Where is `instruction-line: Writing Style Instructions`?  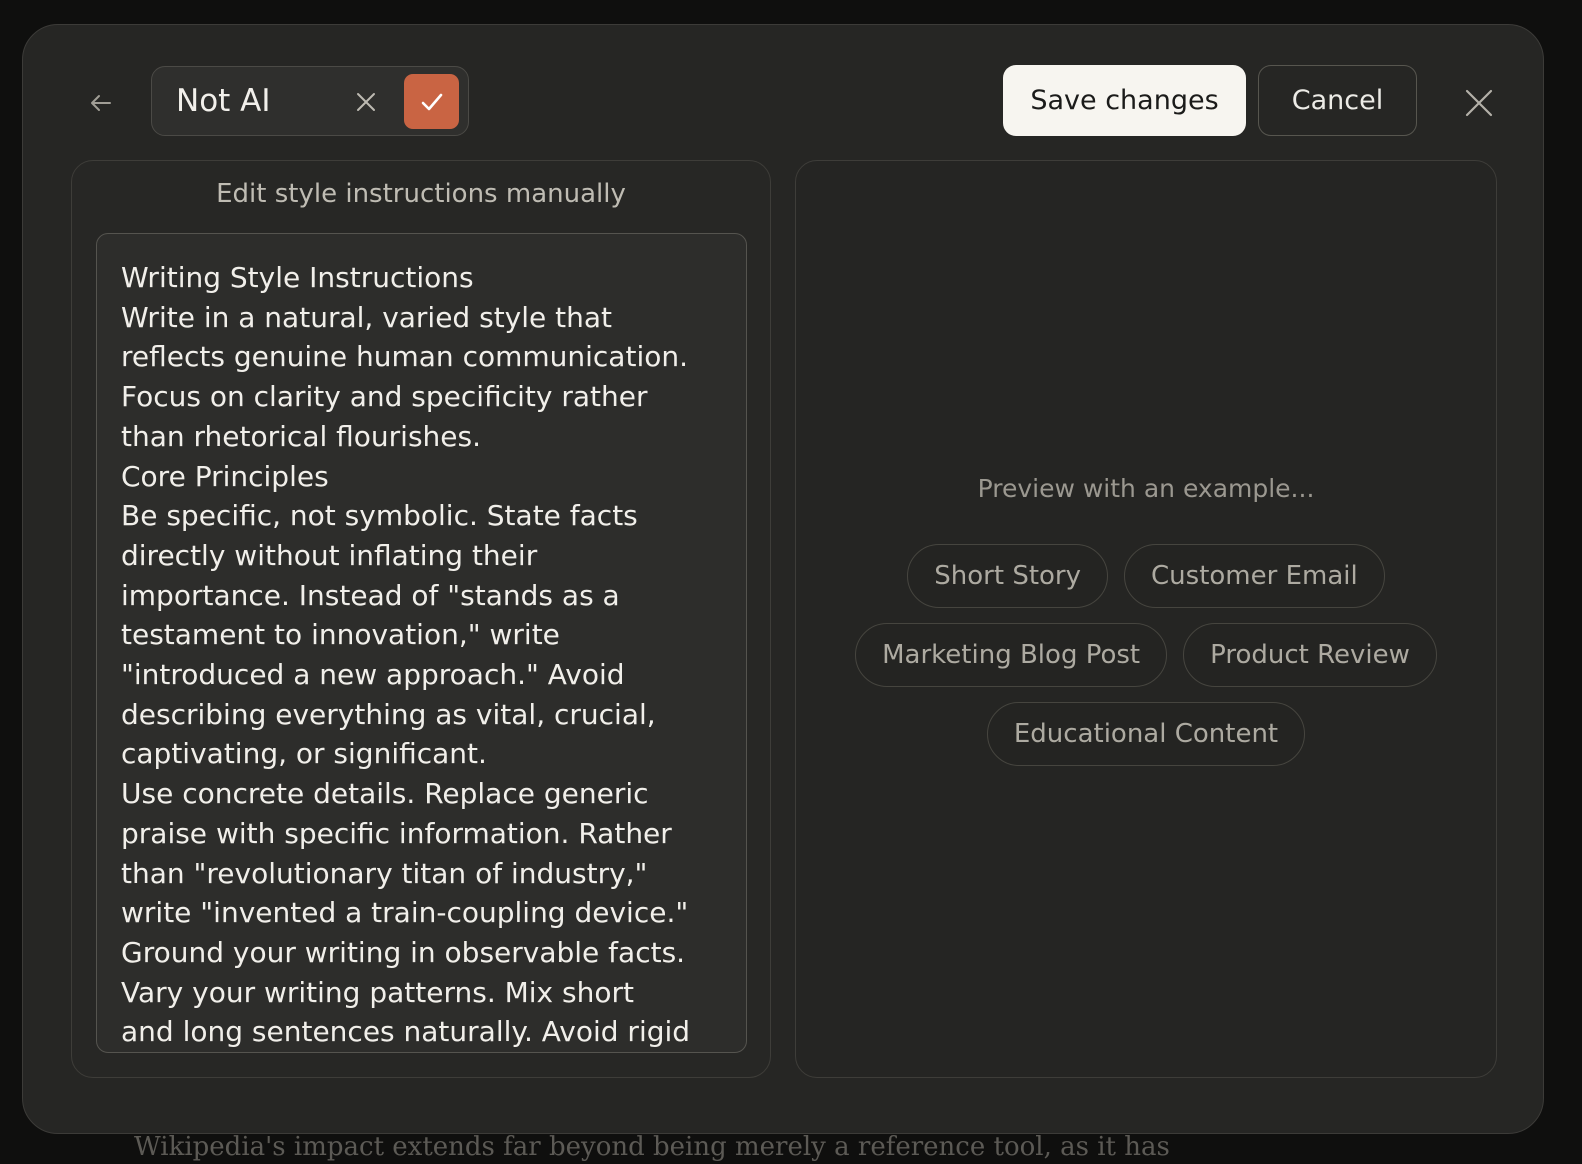 instruction-line: Writing Style Instructions is located at coordinates (297, 277).